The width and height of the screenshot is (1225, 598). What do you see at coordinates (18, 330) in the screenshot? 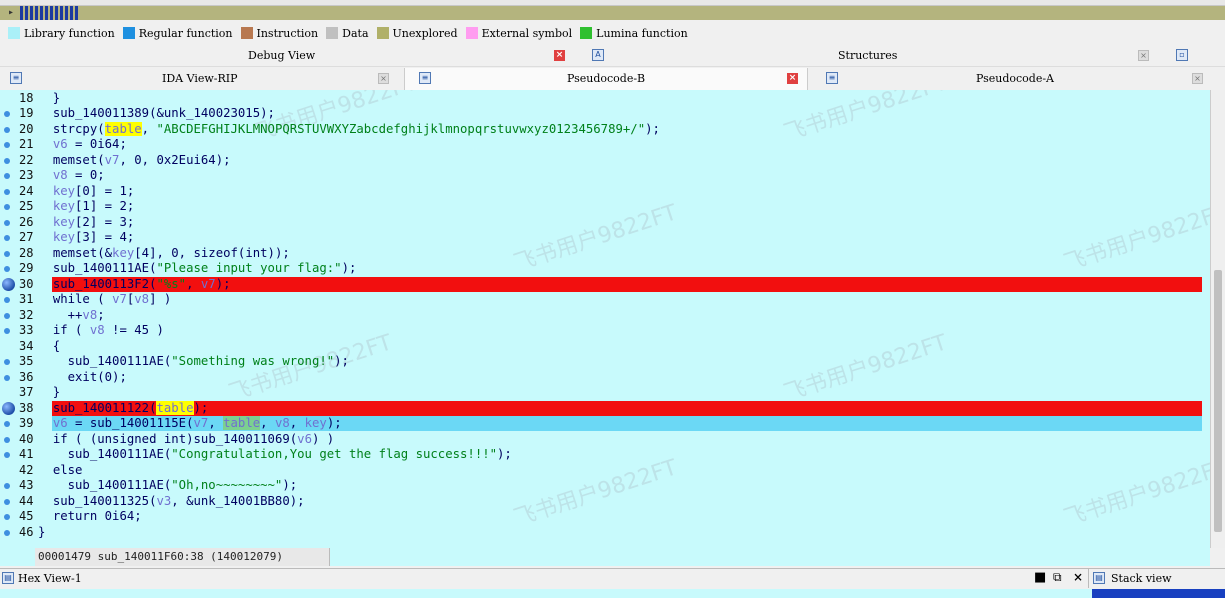
I see `gutter: 33` at bounding box center [18, 330].